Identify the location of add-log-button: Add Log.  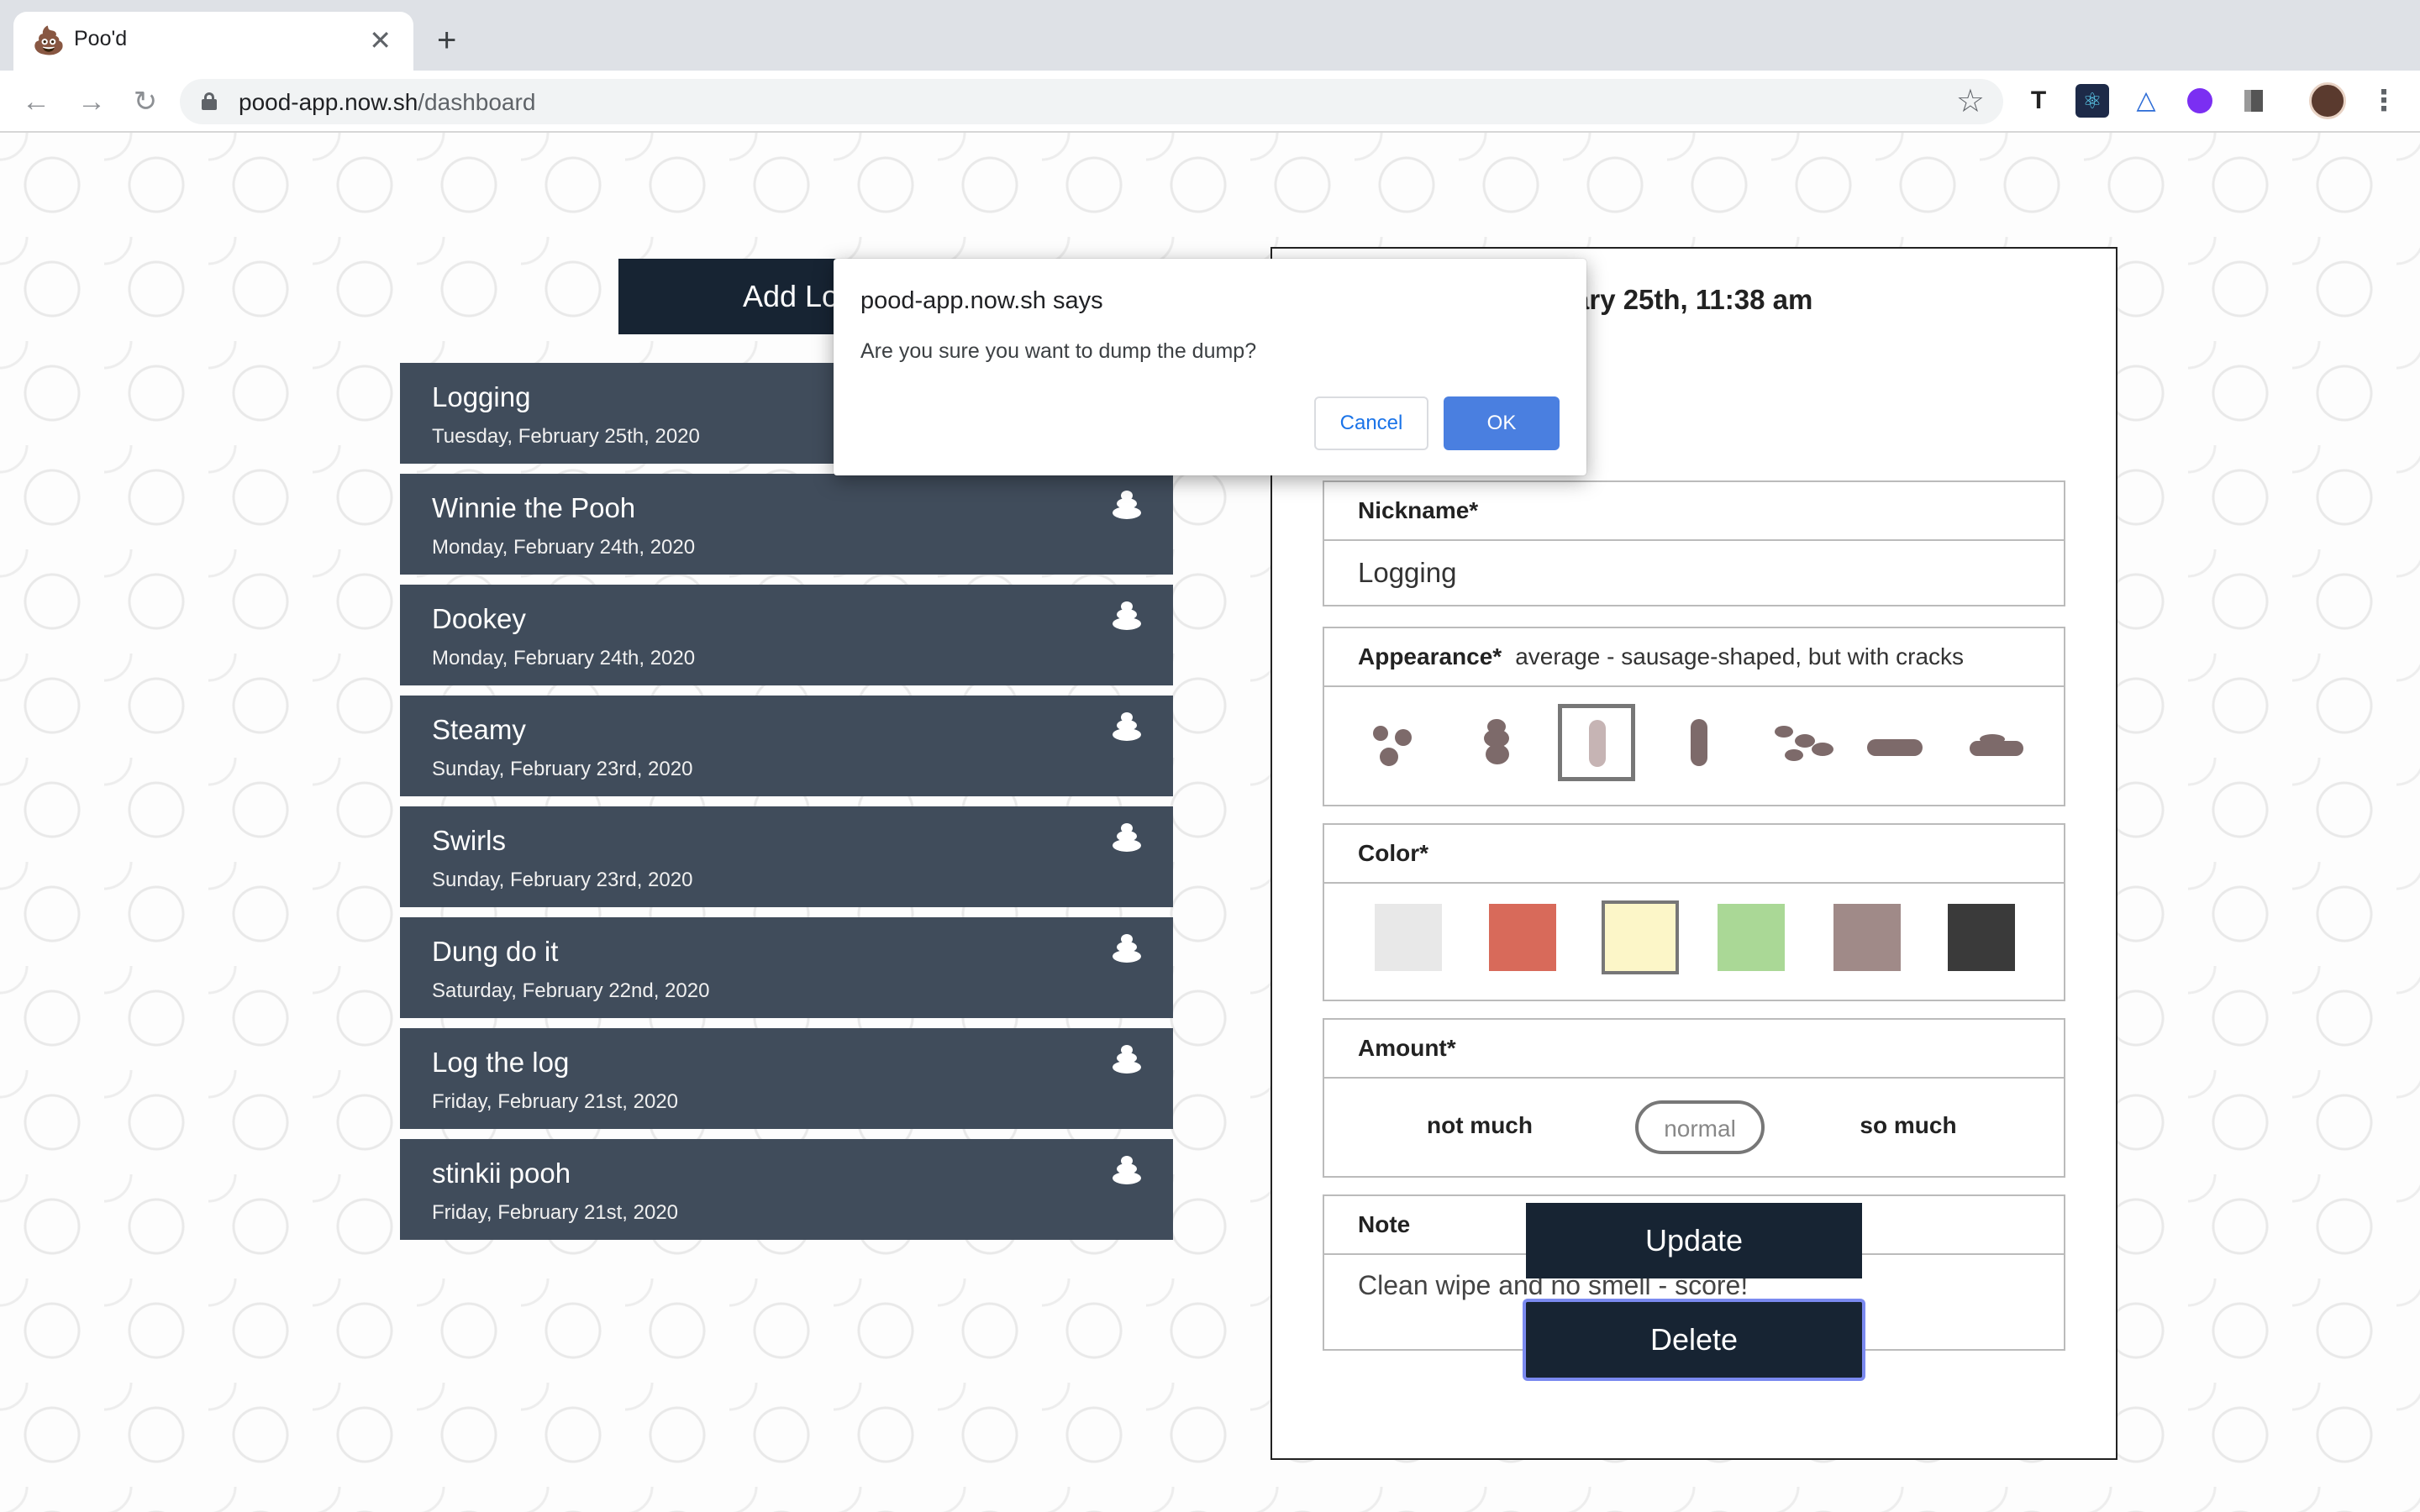
(744, 296).